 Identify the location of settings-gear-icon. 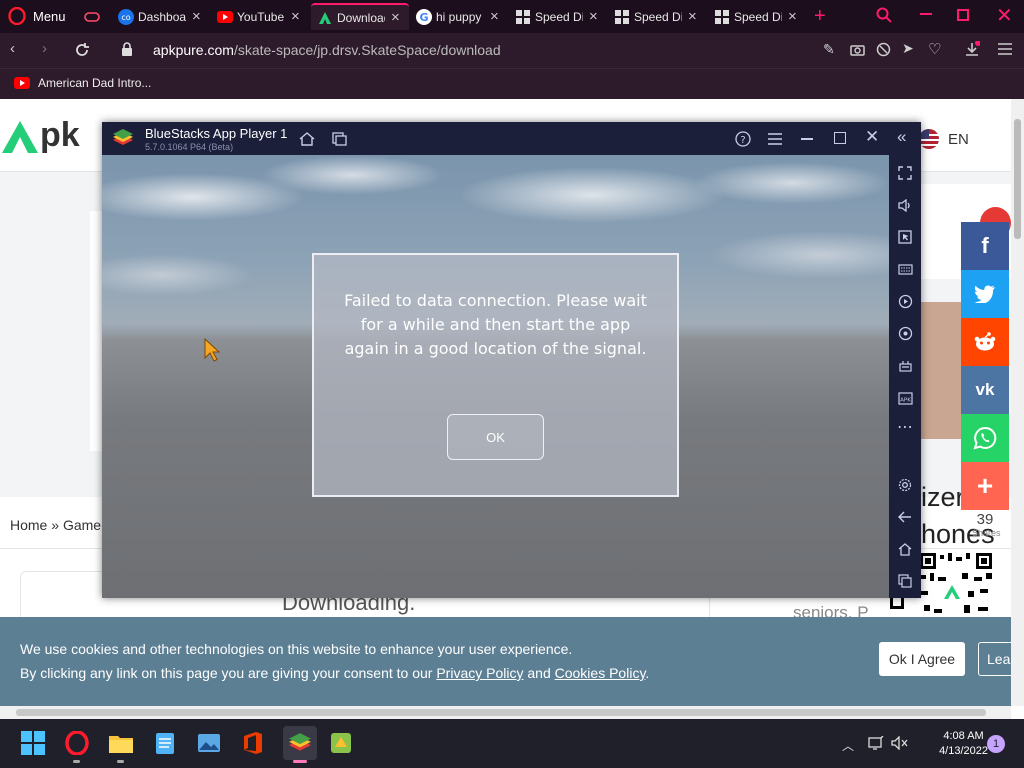
(905, 485).